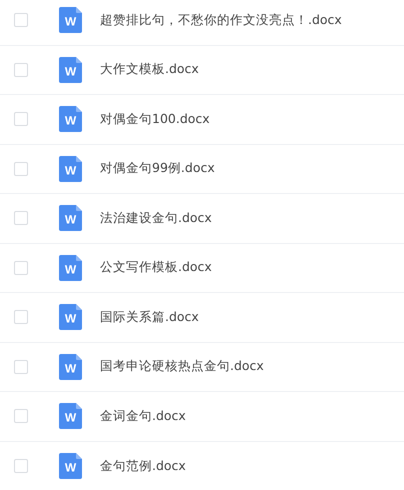 The width and height of the screenshot is (404, 490). What do you see at coordinates (149, 69) in the screenshot?
I see `file-name: 大作文模板.docx` at bounding box center [149, 69].